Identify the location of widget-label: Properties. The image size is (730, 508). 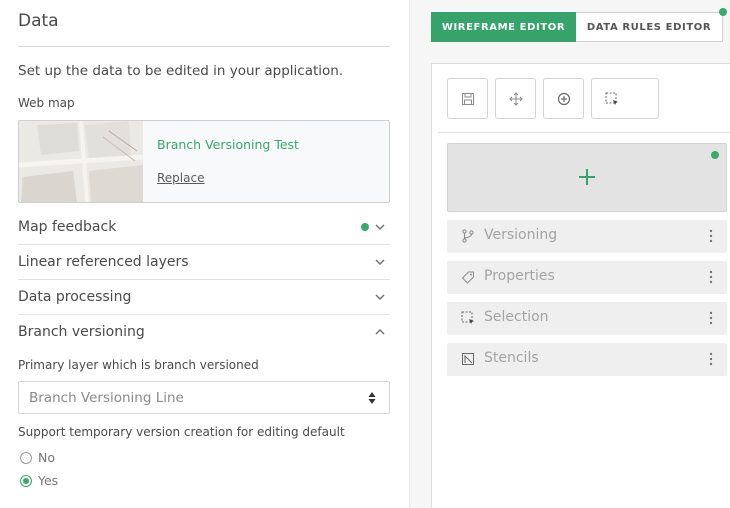
(519, 276).